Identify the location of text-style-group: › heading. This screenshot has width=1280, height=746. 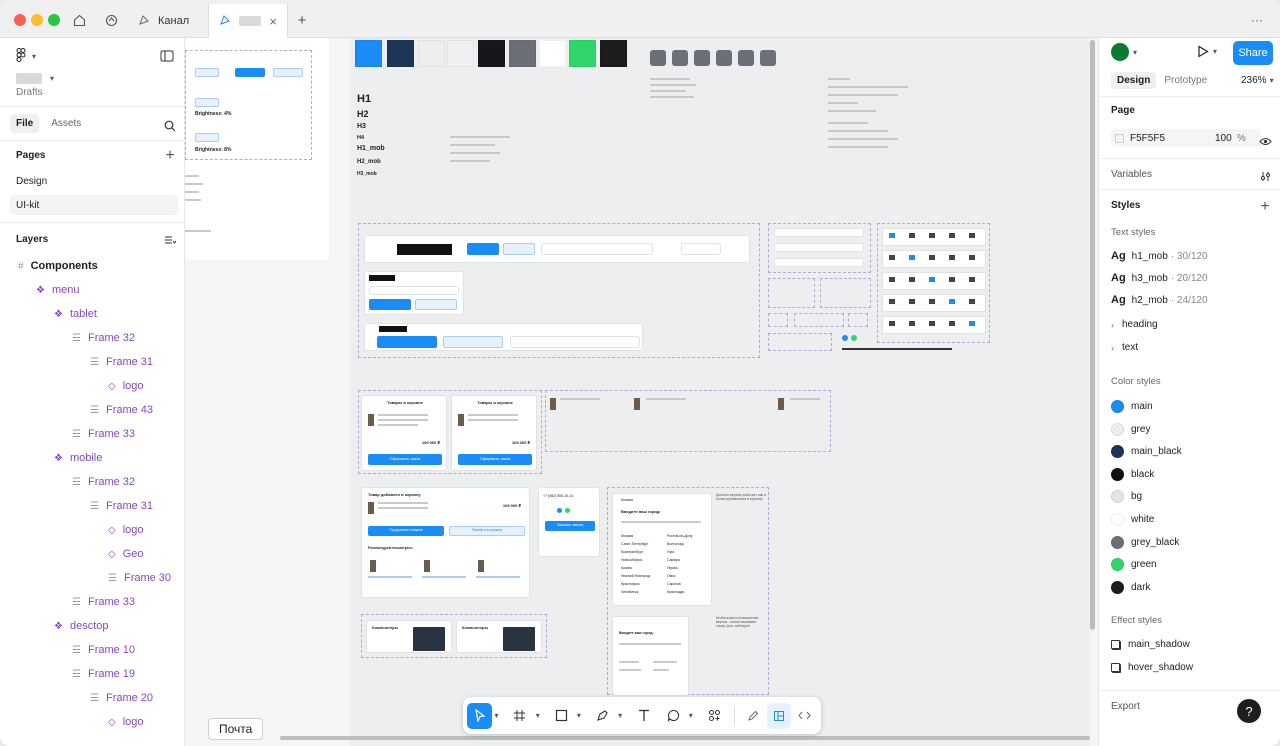
(1134, 324).